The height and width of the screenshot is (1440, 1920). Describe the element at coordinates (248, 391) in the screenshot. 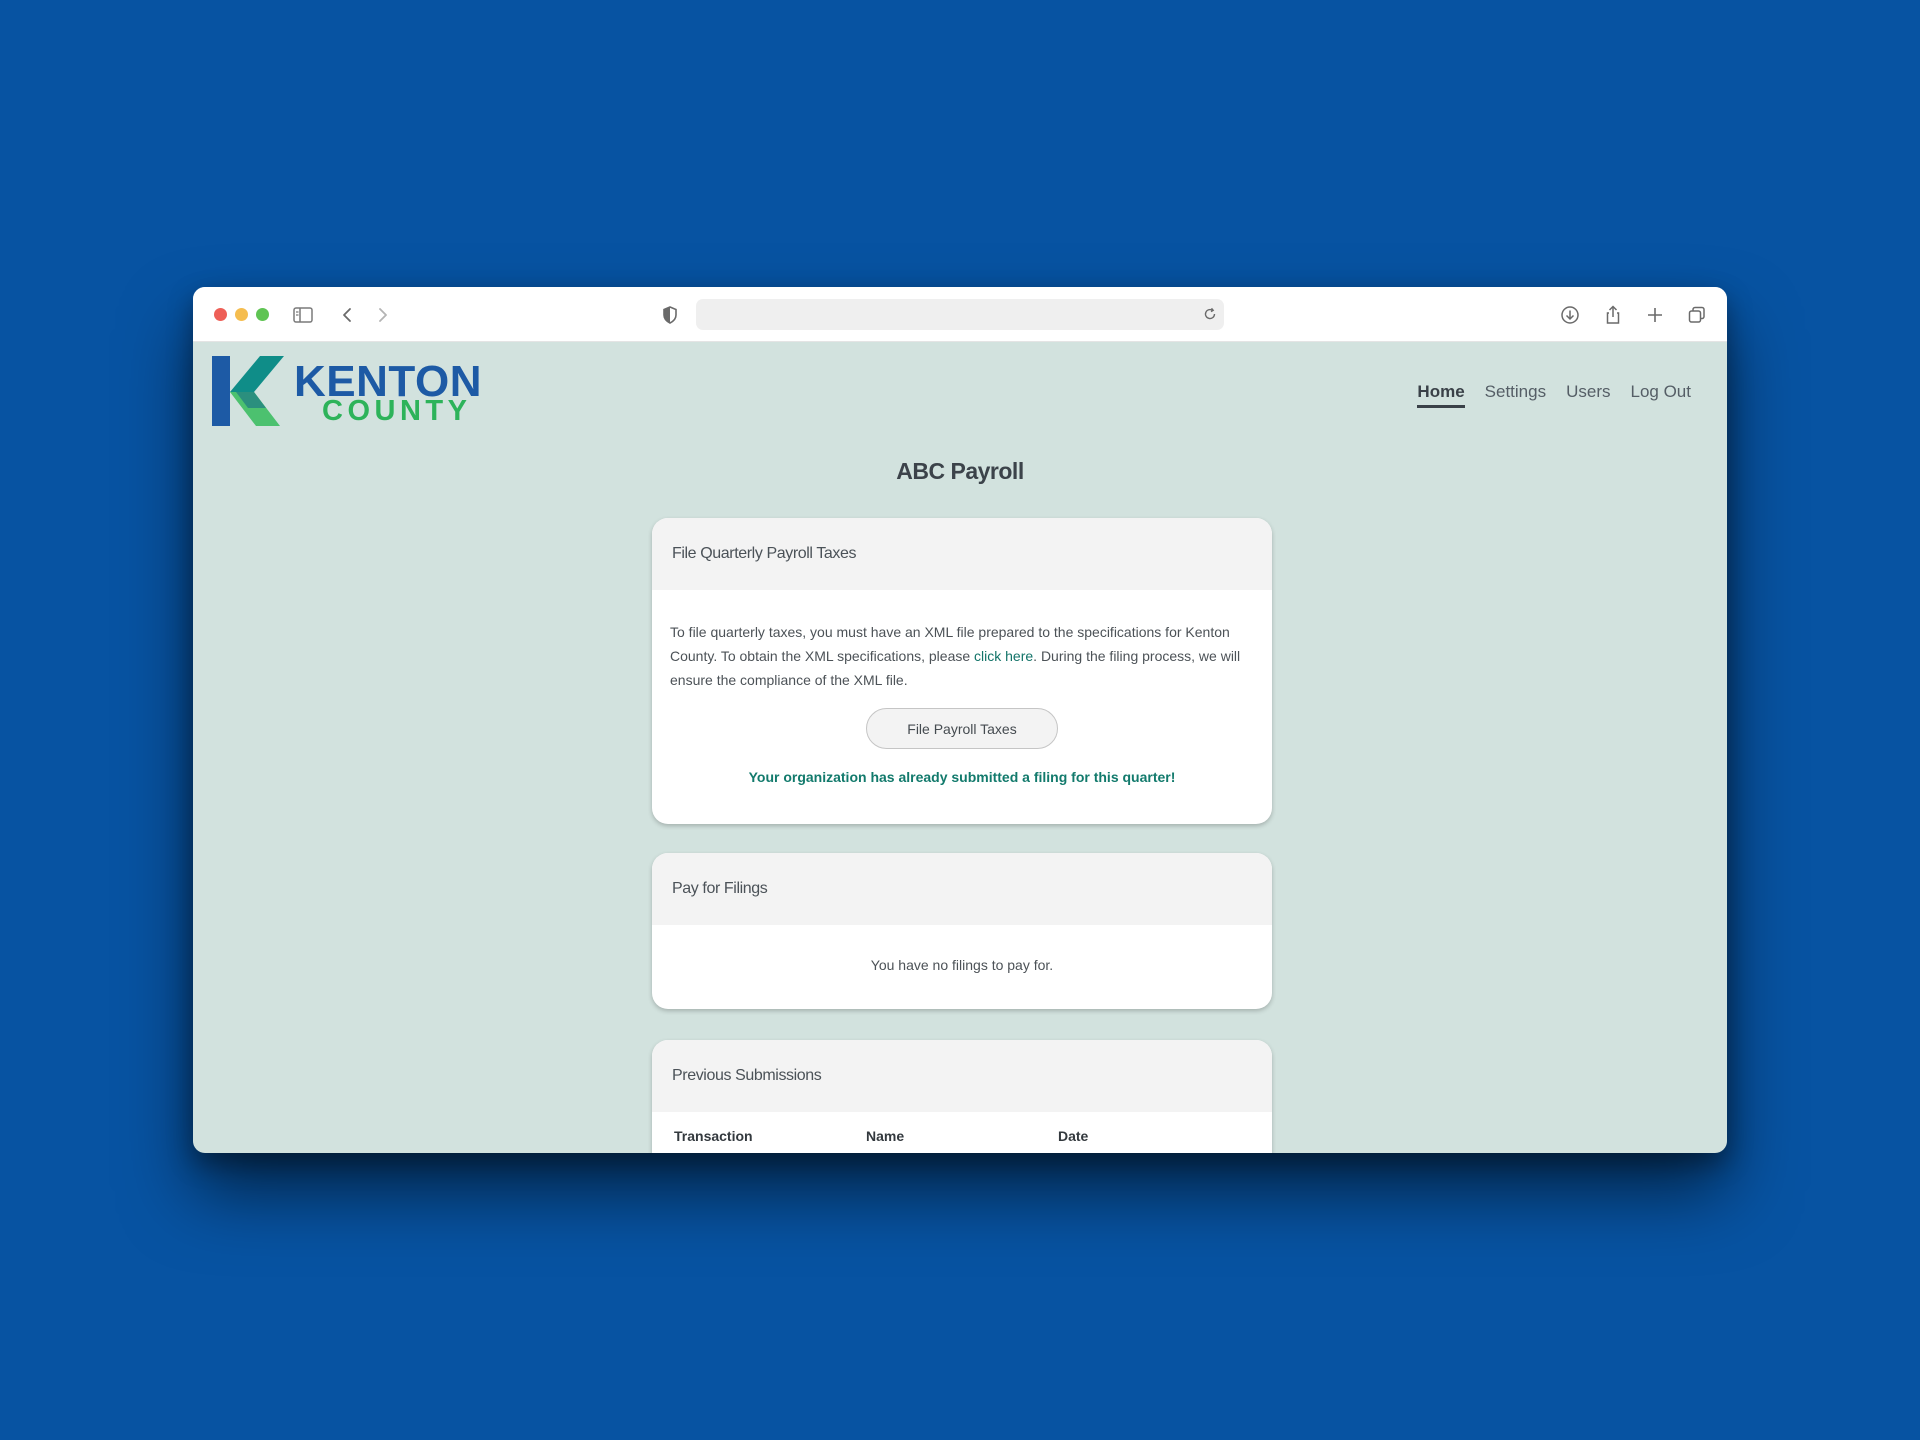

I see `logo-k-mark` at that location.